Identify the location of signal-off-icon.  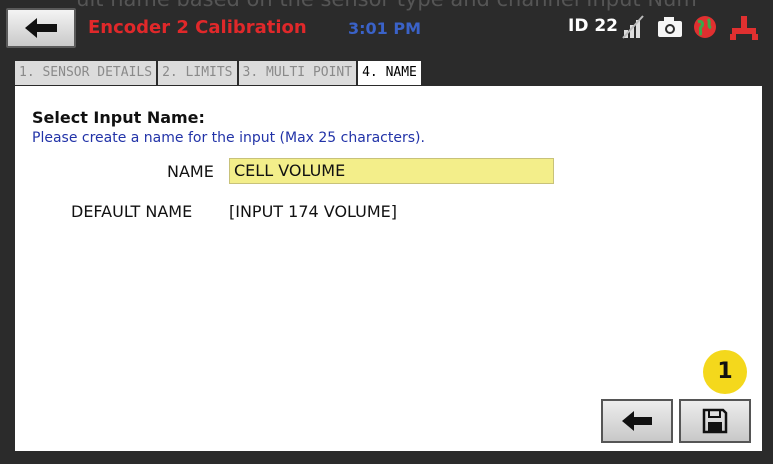
(633, 27).